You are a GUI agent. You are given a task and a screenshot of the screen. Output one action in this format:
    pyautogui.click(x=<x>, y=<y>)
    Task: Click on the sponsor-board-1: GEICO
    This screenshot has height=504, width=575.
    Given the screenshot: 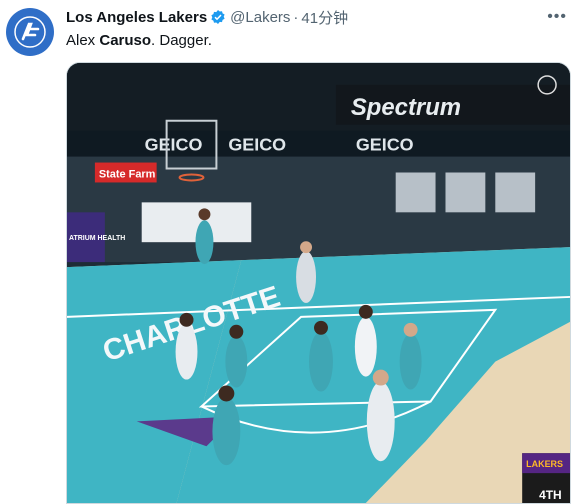 What is the action you would take?
    pyautogui.click(x=174, y=145)
    